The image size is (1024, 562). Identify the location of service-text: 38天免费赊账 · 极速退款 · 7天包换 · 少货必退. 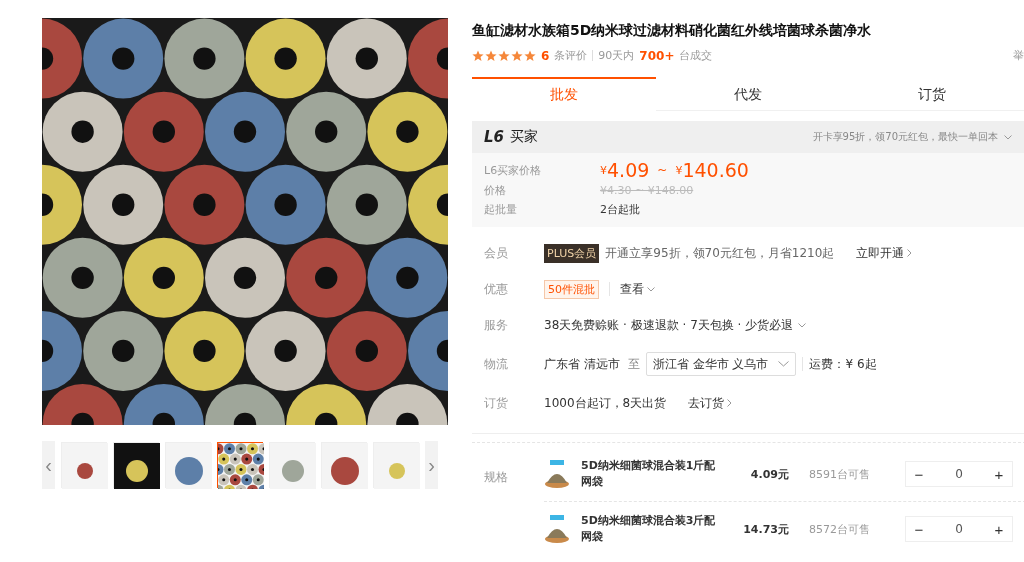
(669, 325).